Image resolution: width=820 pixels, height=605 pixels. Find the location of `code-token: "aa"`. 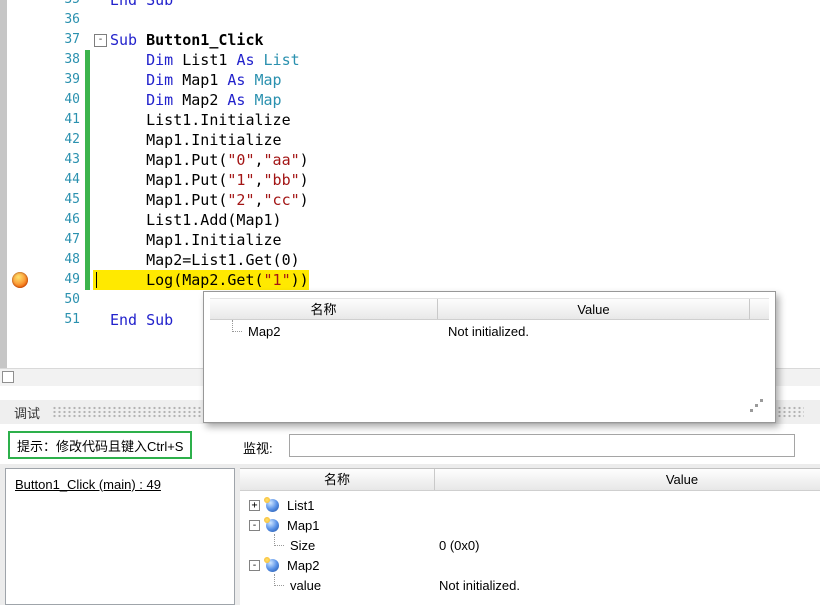

code-token: "aa" is located at coordinates (281, 160).